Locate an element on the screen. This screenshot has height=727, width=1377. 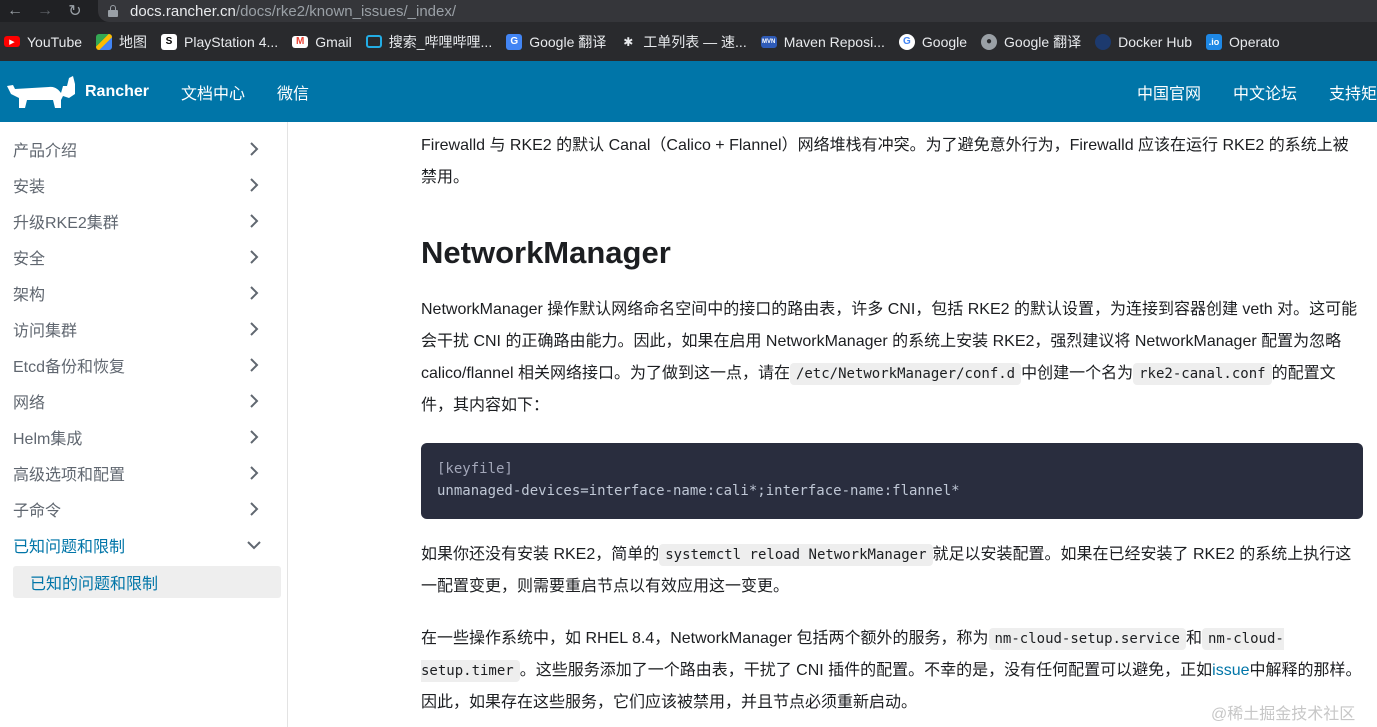
bookmark-google: G Google is located at coordinates (932, 41).